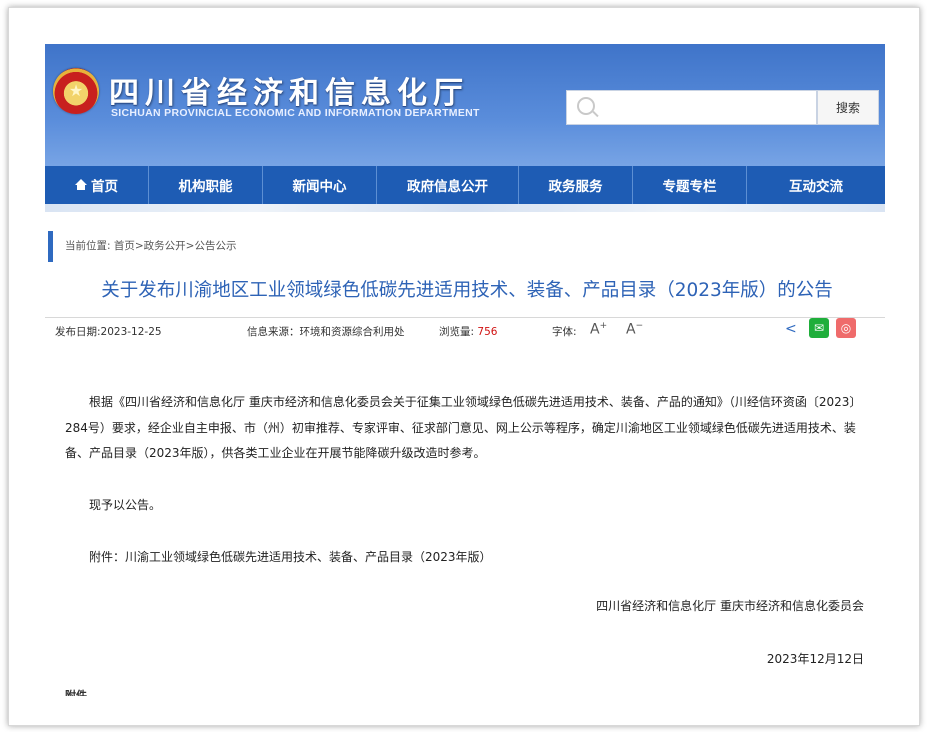 The image size is (927, 732). I want to click on font-increase-button: A+, so click(598, 329).